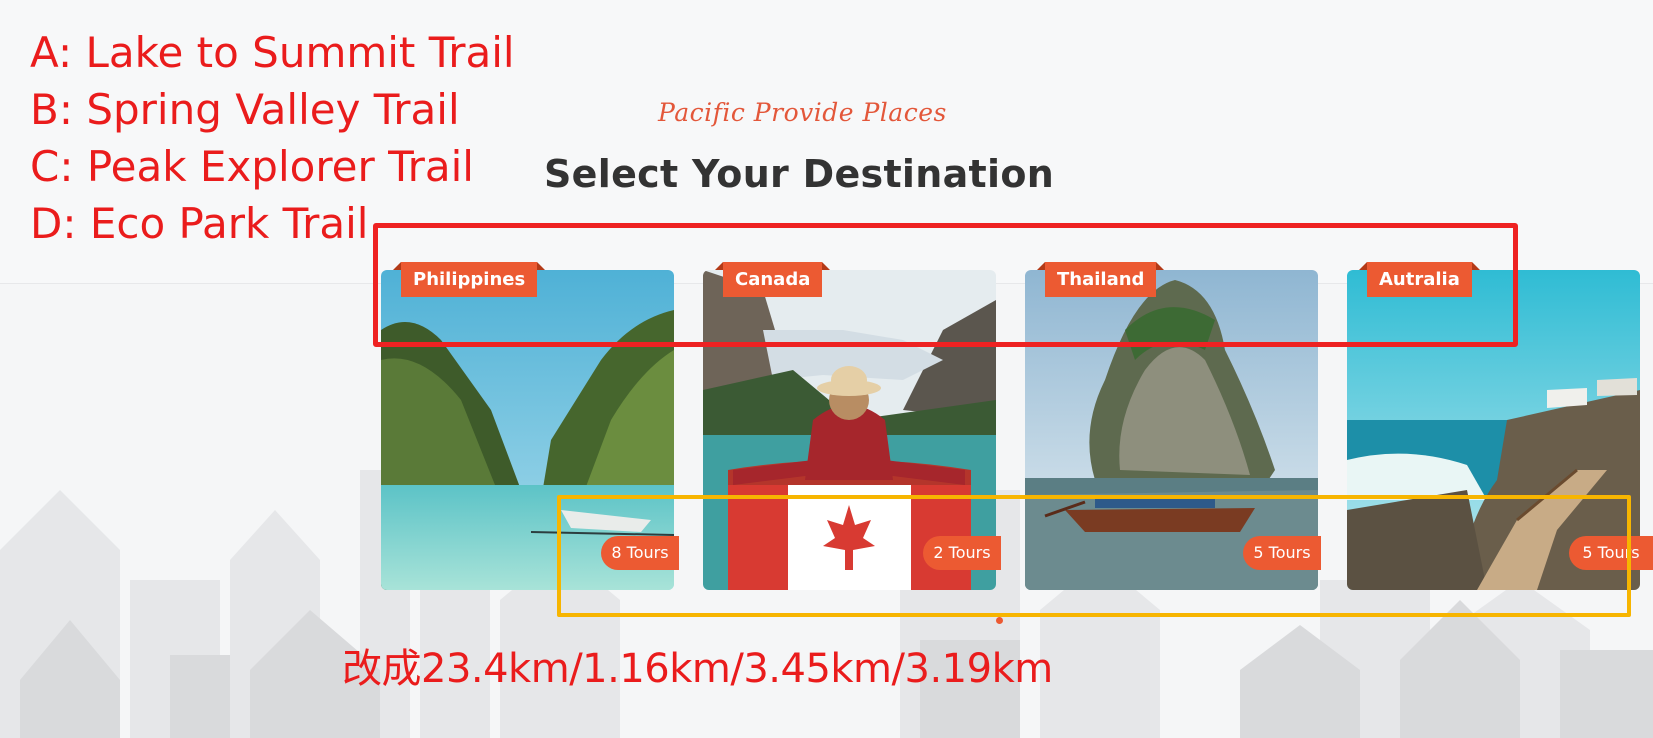 The image size is (1653, 738). What do you see at coordinates (245, 109) in the screenshot?
I see `trail-option-b: B: Spring Valley Trail` at bounding box center [245, 109].